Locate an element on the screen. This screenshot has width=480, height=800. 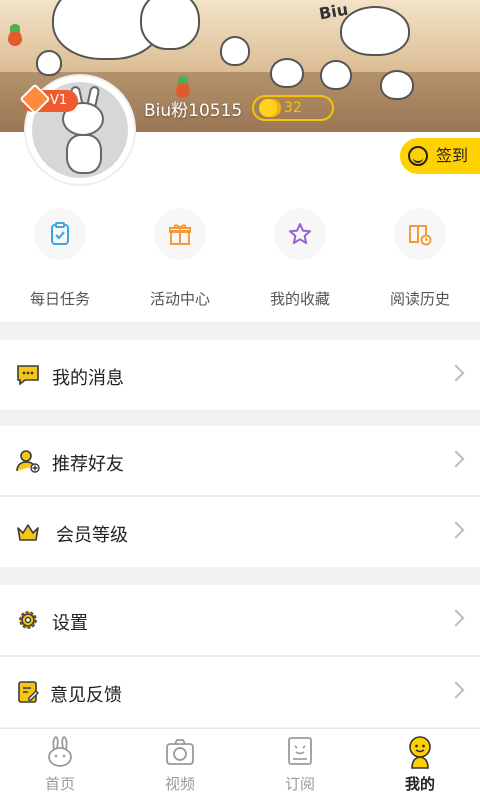
menu-label: 会员等级 is located at coordinates (92, 535).